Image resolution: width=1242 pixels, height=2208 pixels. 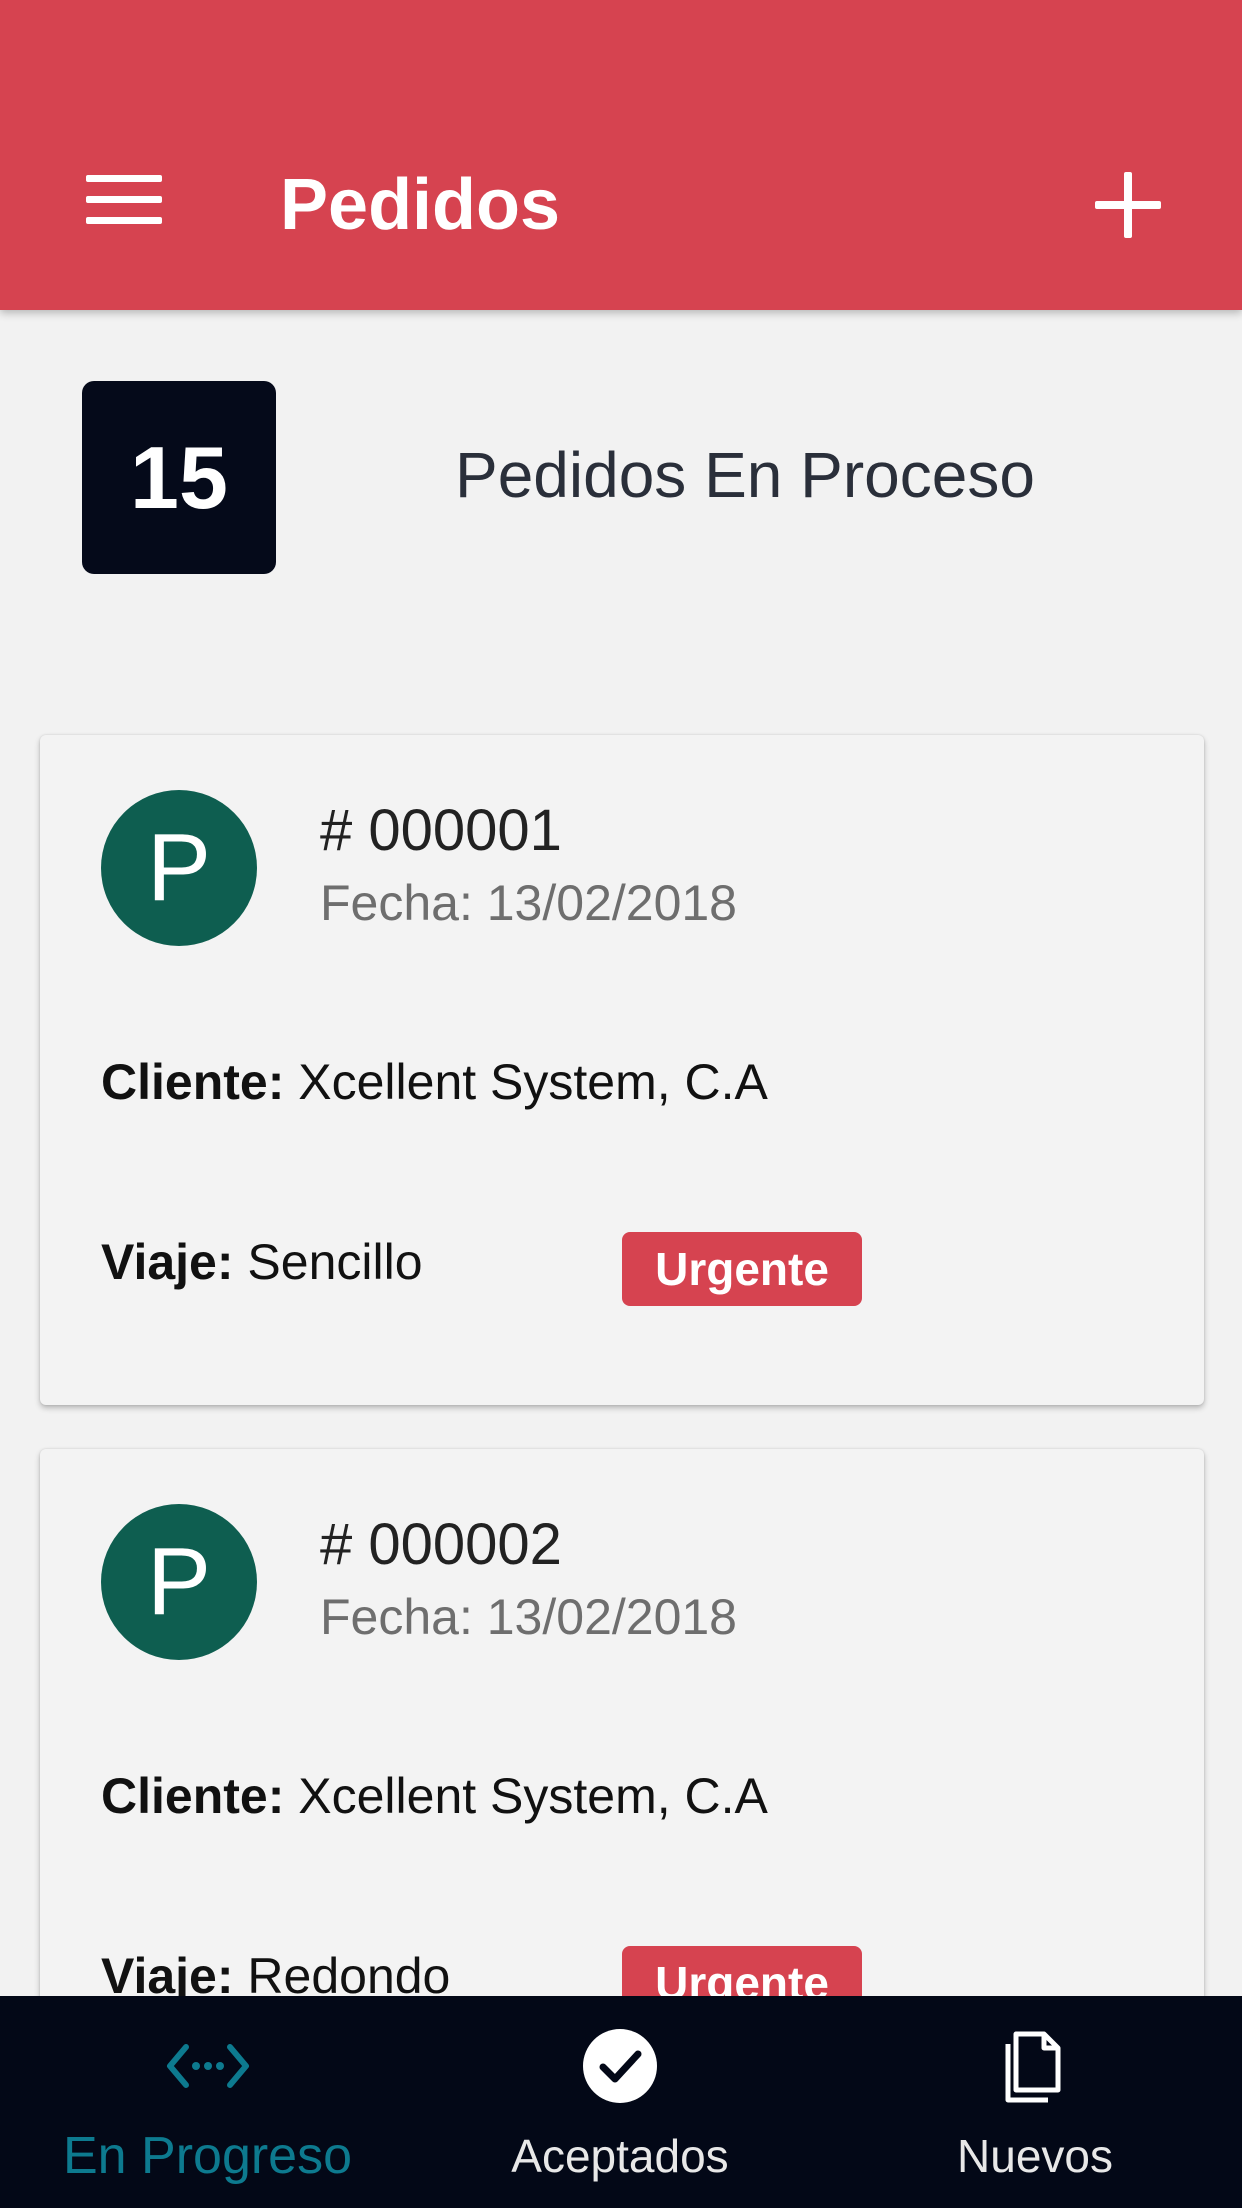 I want to click on add-order-button, so click(x=1128, y=205).